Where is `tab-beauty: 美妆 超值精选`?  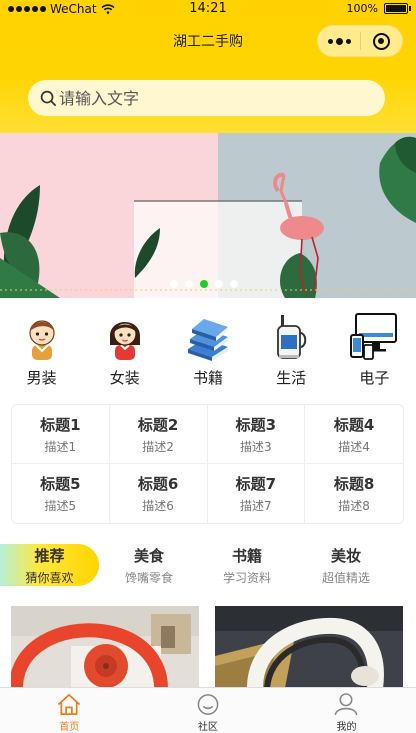
tab-beauty: 美妆 超值精选 is located at coordinates (346, 565).